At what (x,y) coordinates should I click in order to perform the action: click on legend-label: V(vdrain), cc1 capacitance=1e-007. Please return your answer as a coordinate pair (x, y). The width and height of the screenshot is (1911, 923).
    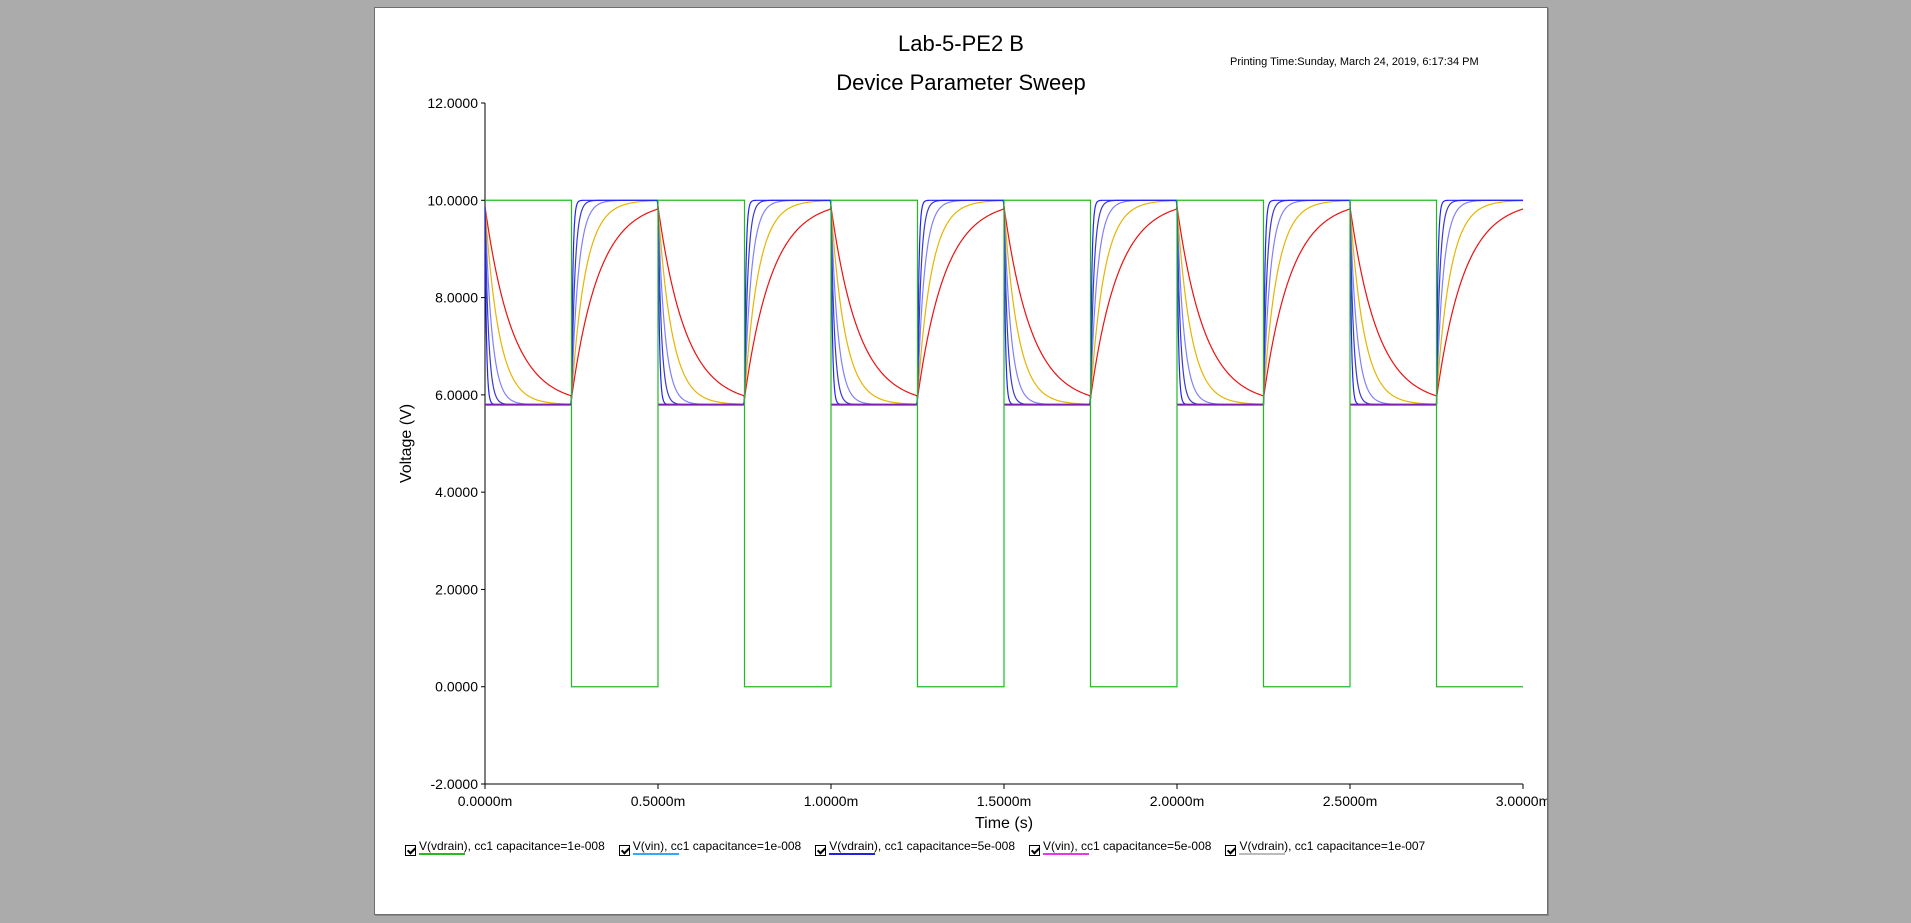
    Looking at the image, I should click on (1332, 848).